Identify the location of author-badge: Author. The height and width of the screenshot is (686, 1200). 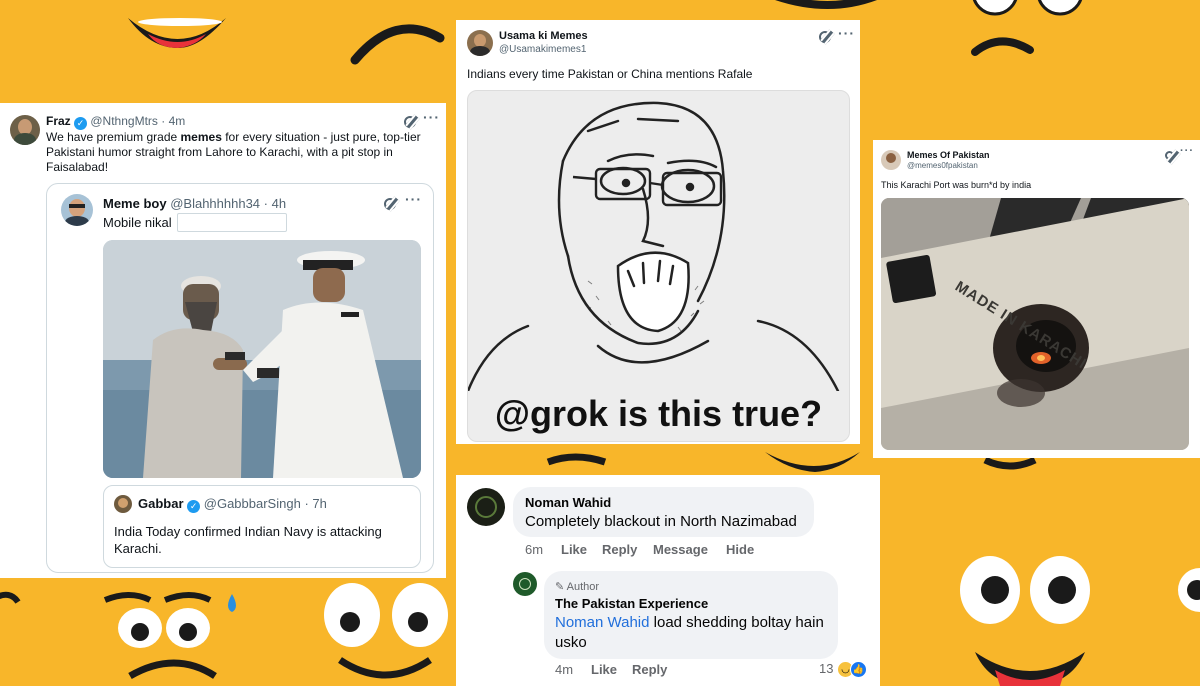
(583, 587).